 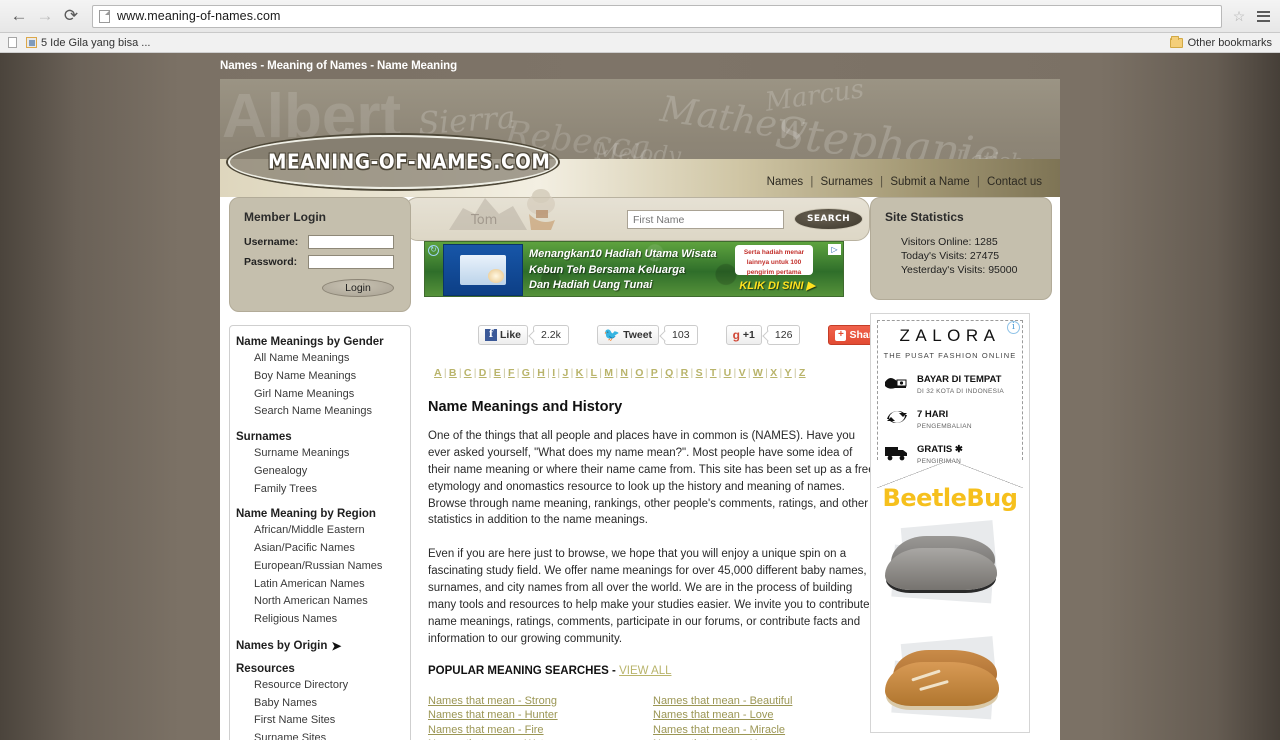 What do you see at coordinates (765, 739) in the screenshot?
I see `popular-link-hope: Names that mean - Hope` at bounding box center [765, 739].